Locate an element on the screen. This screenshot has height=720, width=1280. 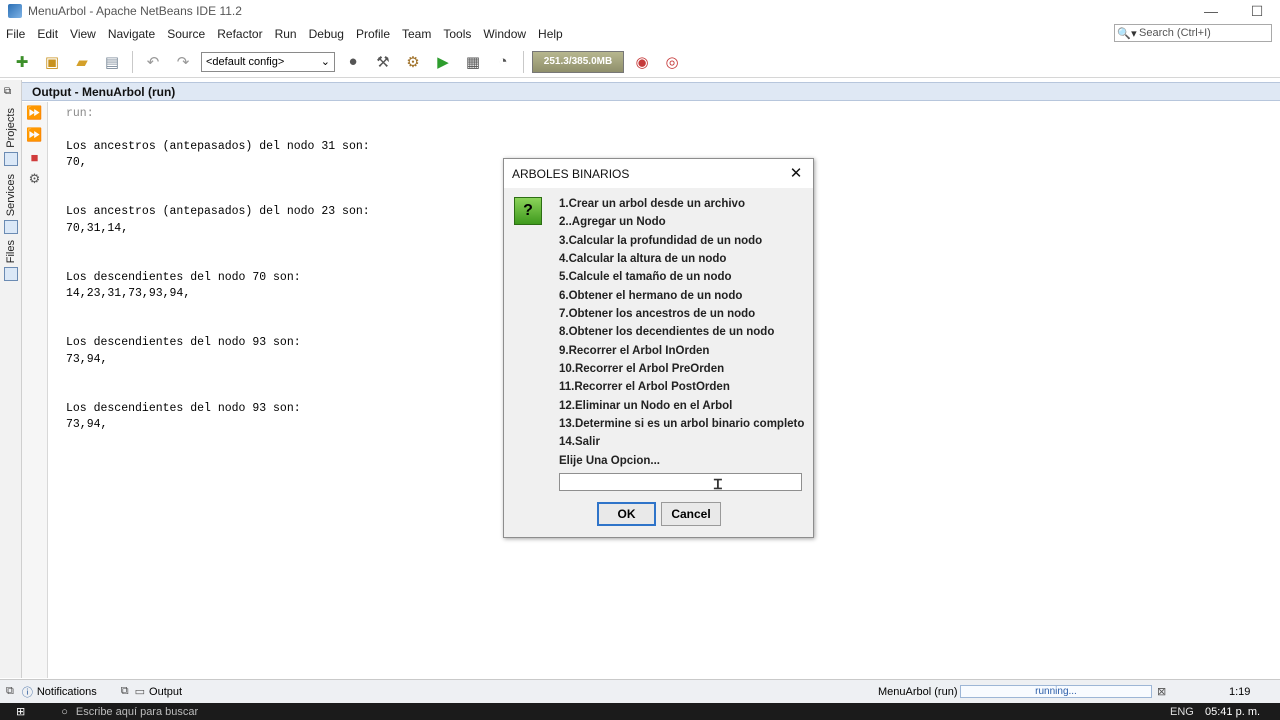
hammer-icon: ⚒ is located at coordinates (383, 62).